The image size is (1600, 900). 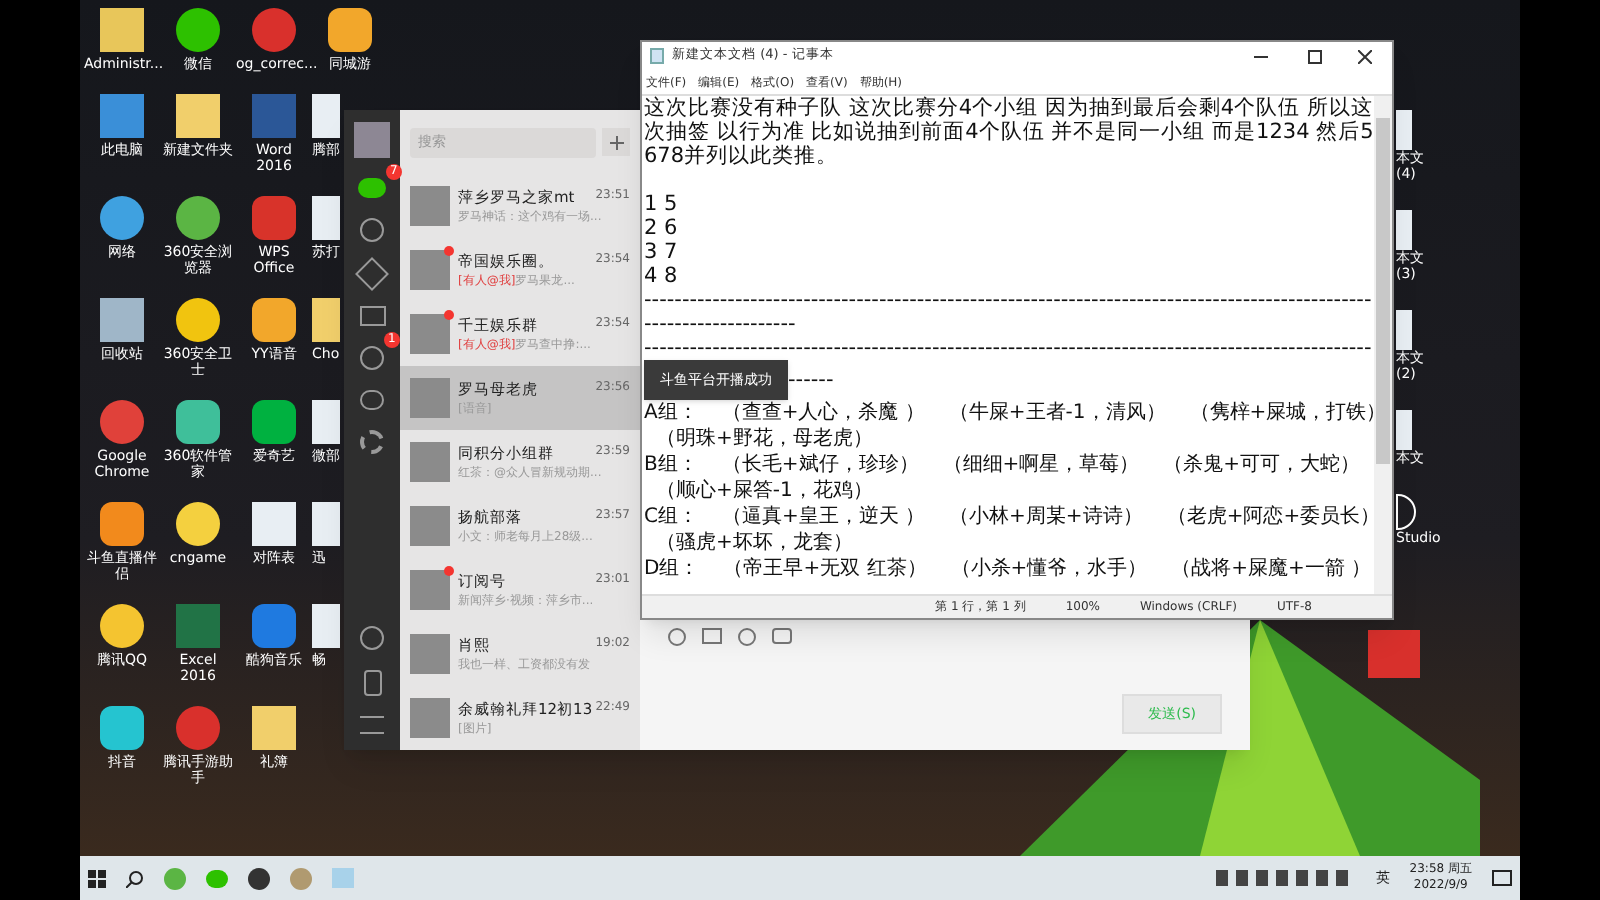 What do you see at coordinates (1261, 56) in the screenshot?
I see `minimize-icon` at bounding box center [1261, 56].